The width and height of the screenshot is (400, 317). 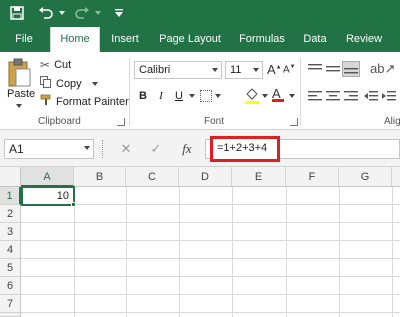 I want to click on formula-input: =1+2+3+4, so click(x=245, y=149).